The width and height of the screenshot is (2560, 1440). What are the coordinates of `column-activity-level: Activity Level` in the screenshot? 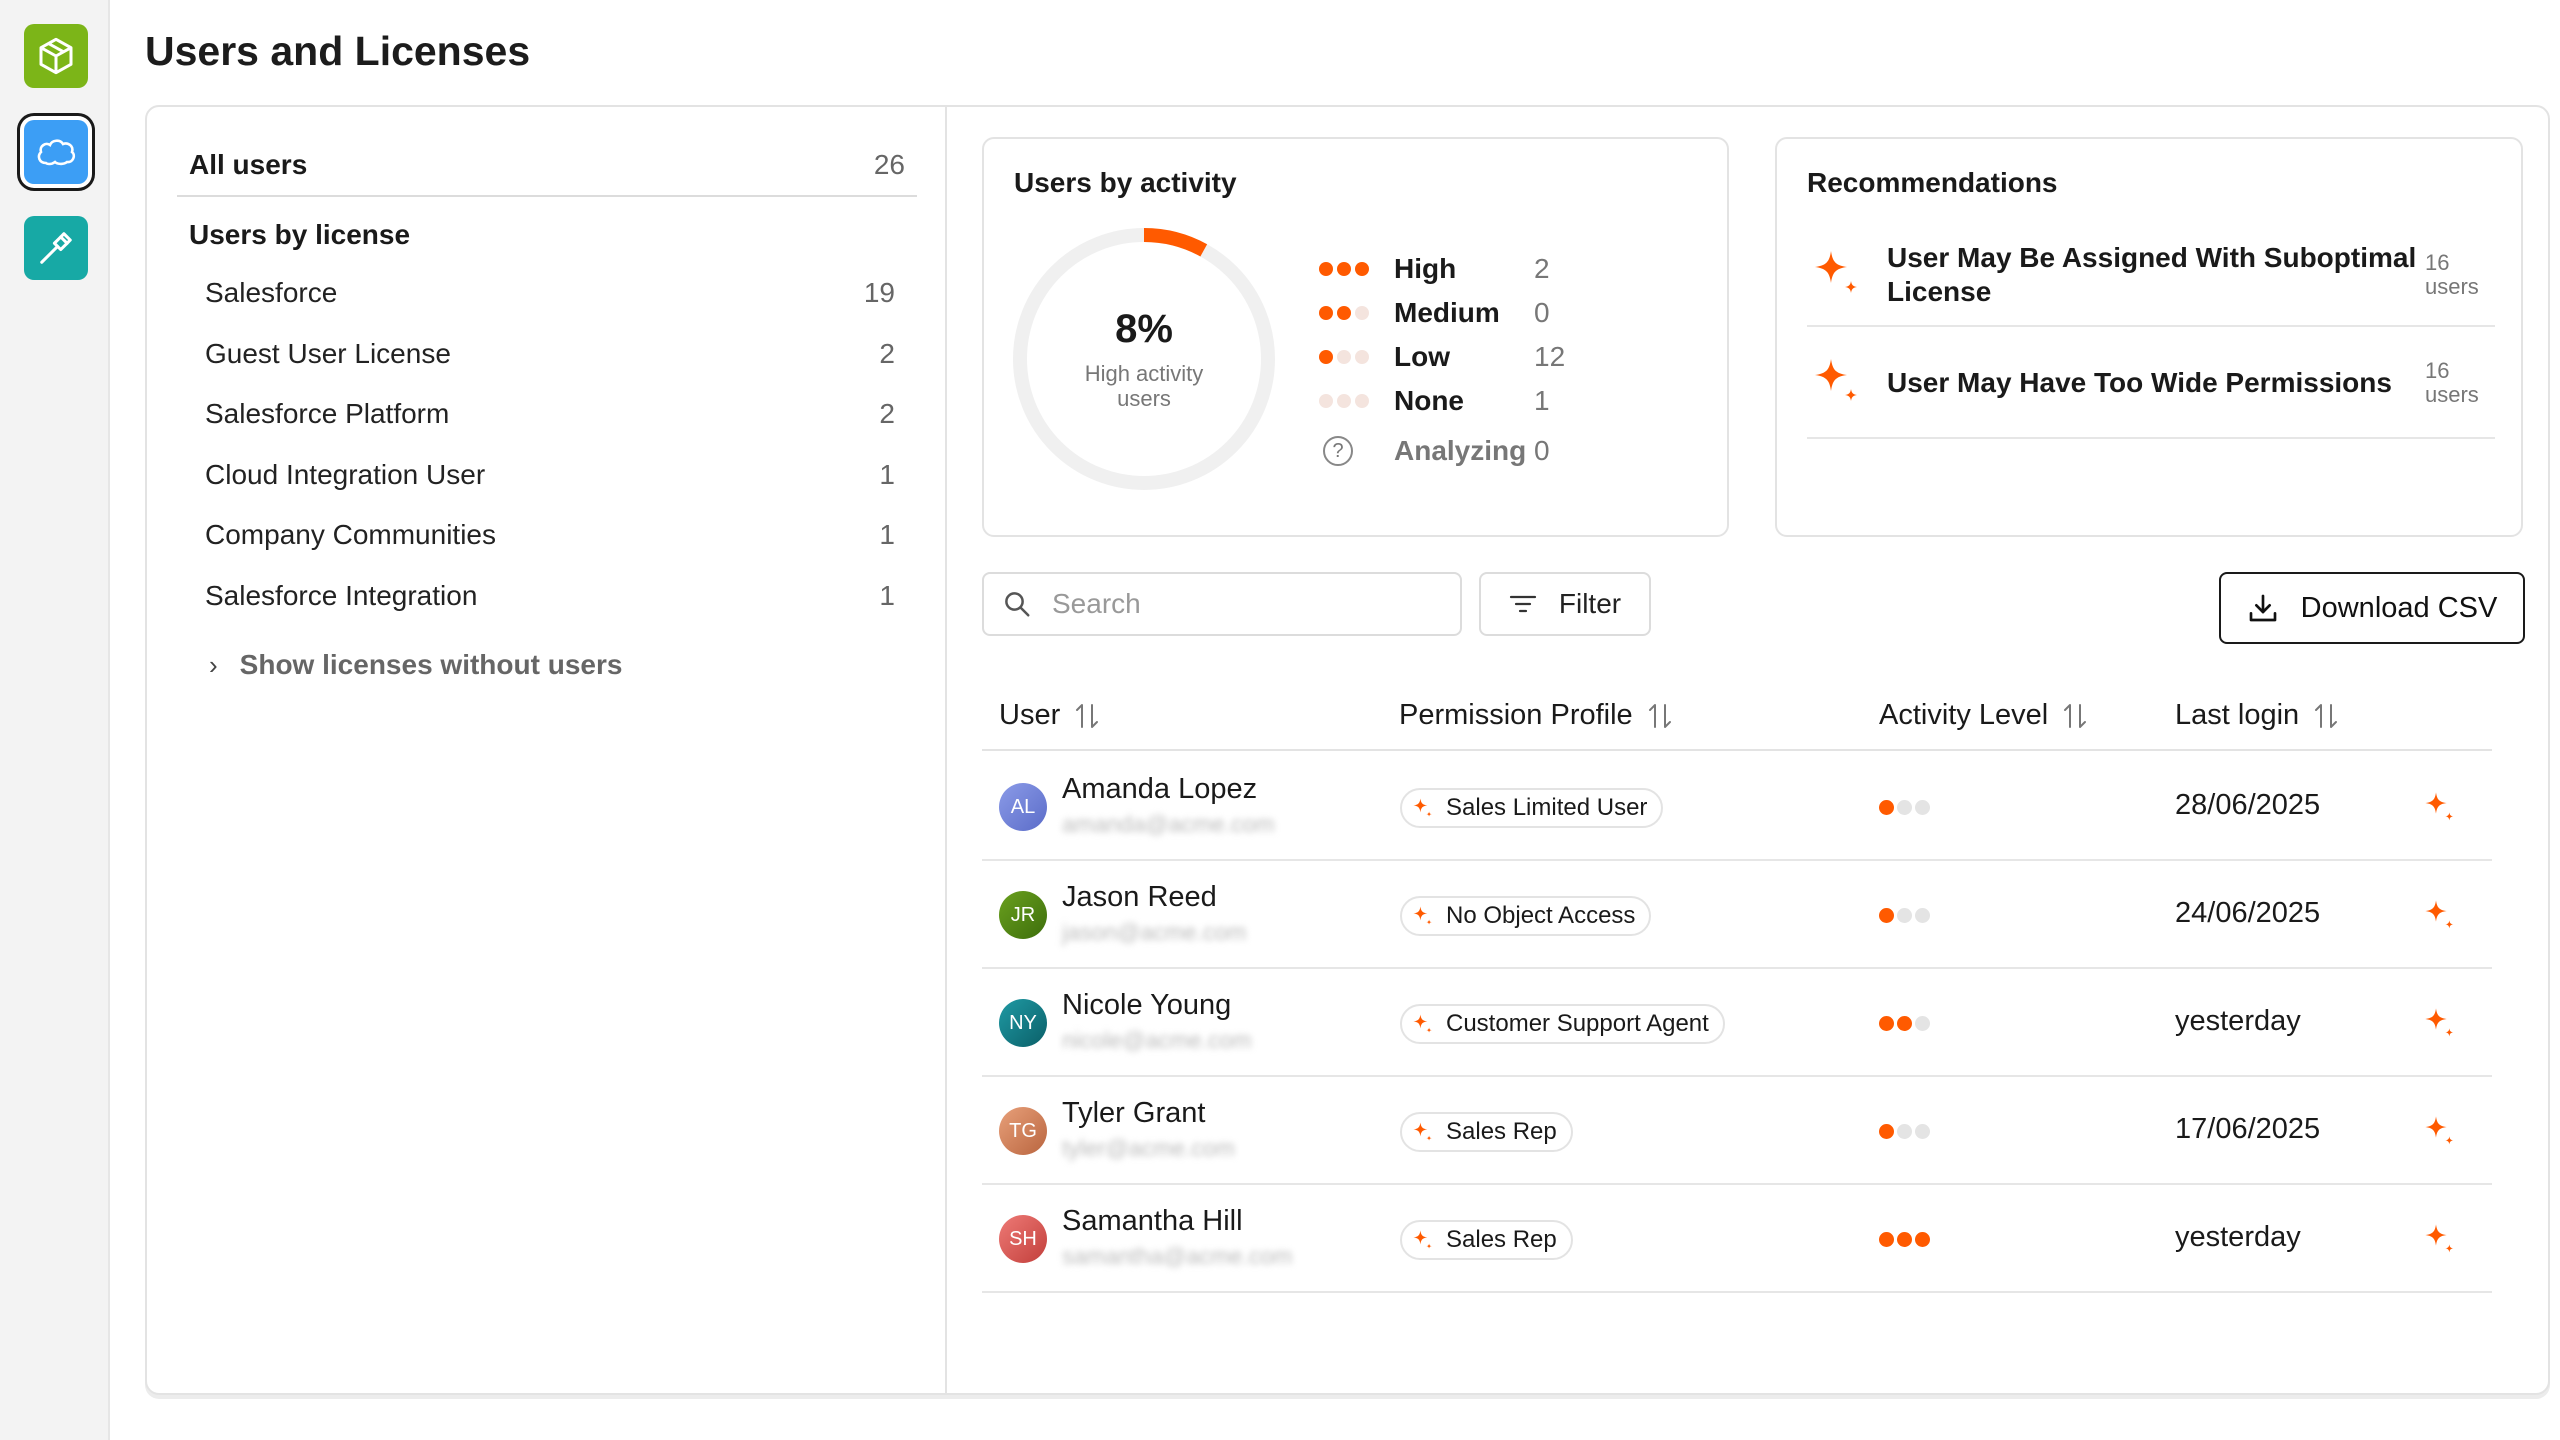 It's located at (1983, 715).